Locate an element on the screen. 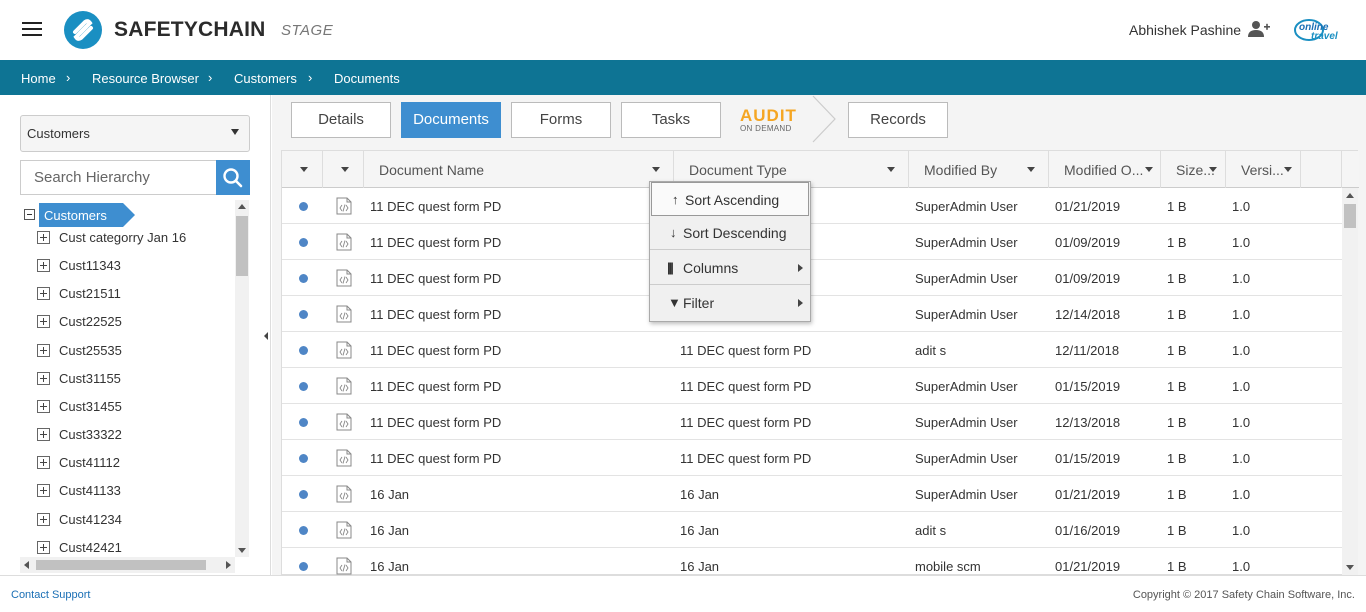  menu-item-columns: ||| Columns is located at coordinates (730, 268).